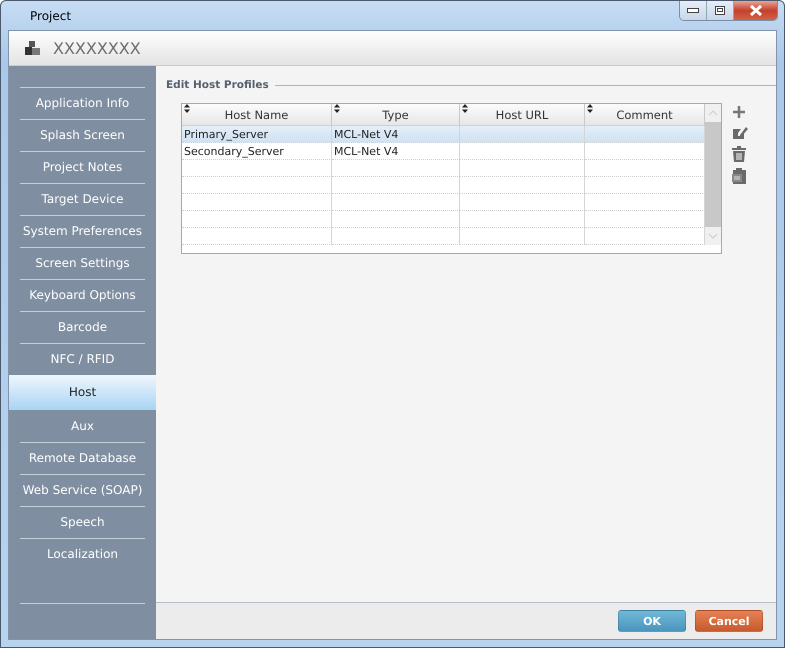 This screenshot has width=785, height=648. Describe the element at coordinates (396, 115) in the screenshot. I see `column-header: Type` at that location.